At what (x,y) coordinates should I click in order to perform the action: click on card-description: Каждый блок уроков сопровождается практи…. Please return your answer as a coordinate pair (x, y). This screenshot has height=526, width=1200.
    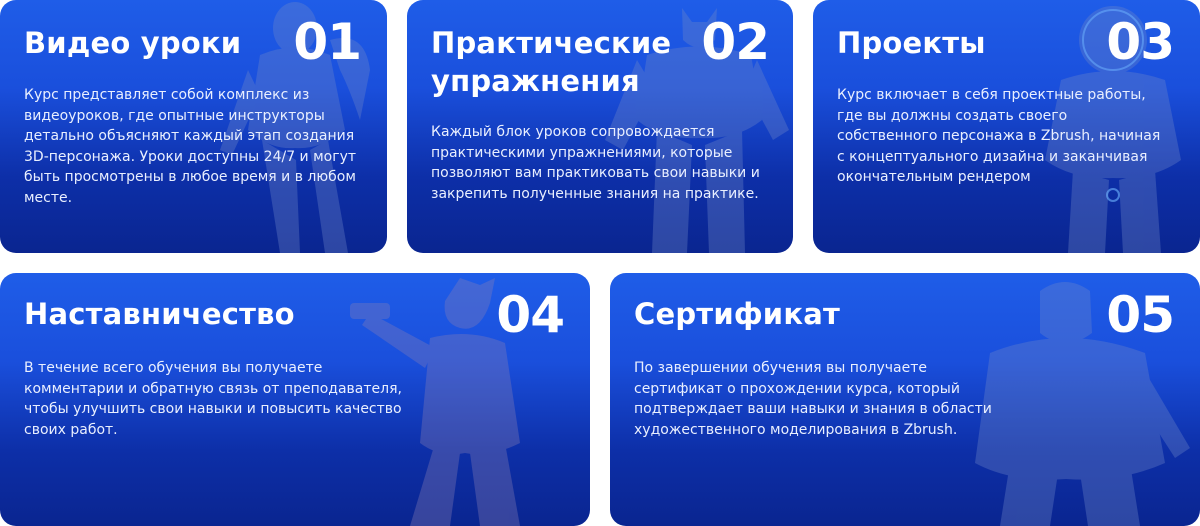
    Looking at the image, I should click on (595, 163).